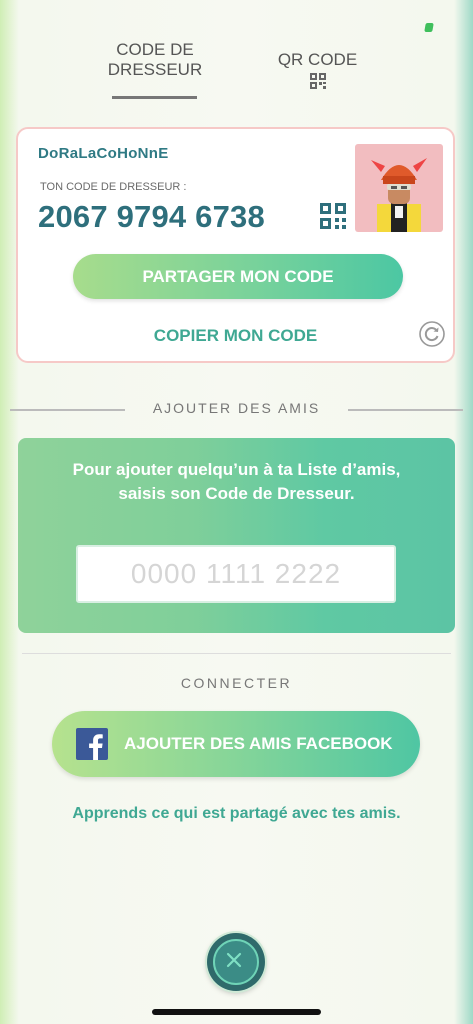  I want to click on trainer-code-value: 2067 9794 6738, so click(151, 216).